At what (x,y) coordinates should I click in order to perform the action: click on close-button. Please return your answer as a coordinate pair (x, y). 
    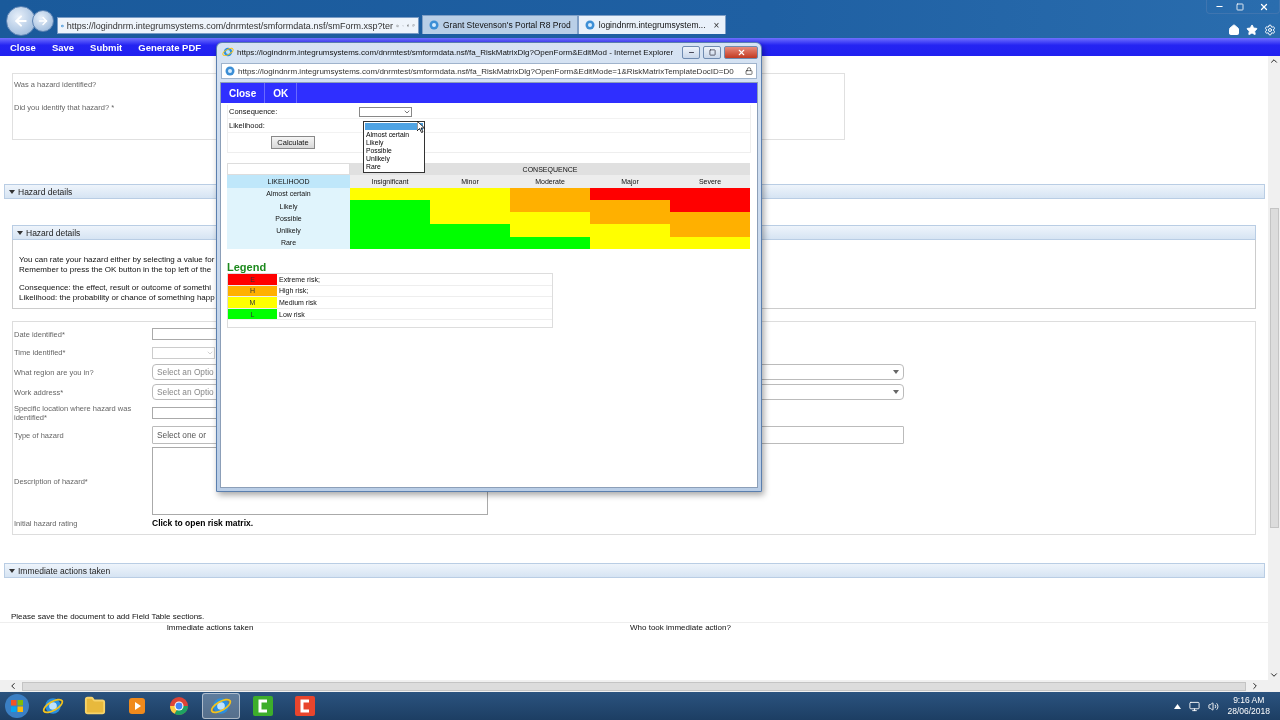
    Looking at the image, I should click on (741, 52).